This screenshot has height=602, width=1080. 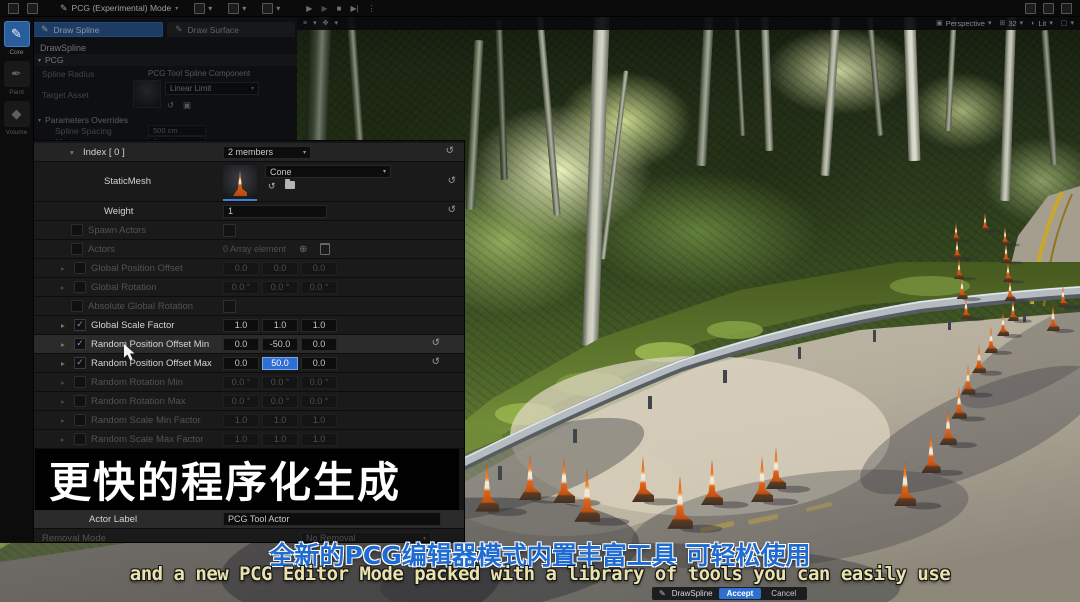 I want to click on blueprints-dropdown: ▾, so click(x=237, y=8).